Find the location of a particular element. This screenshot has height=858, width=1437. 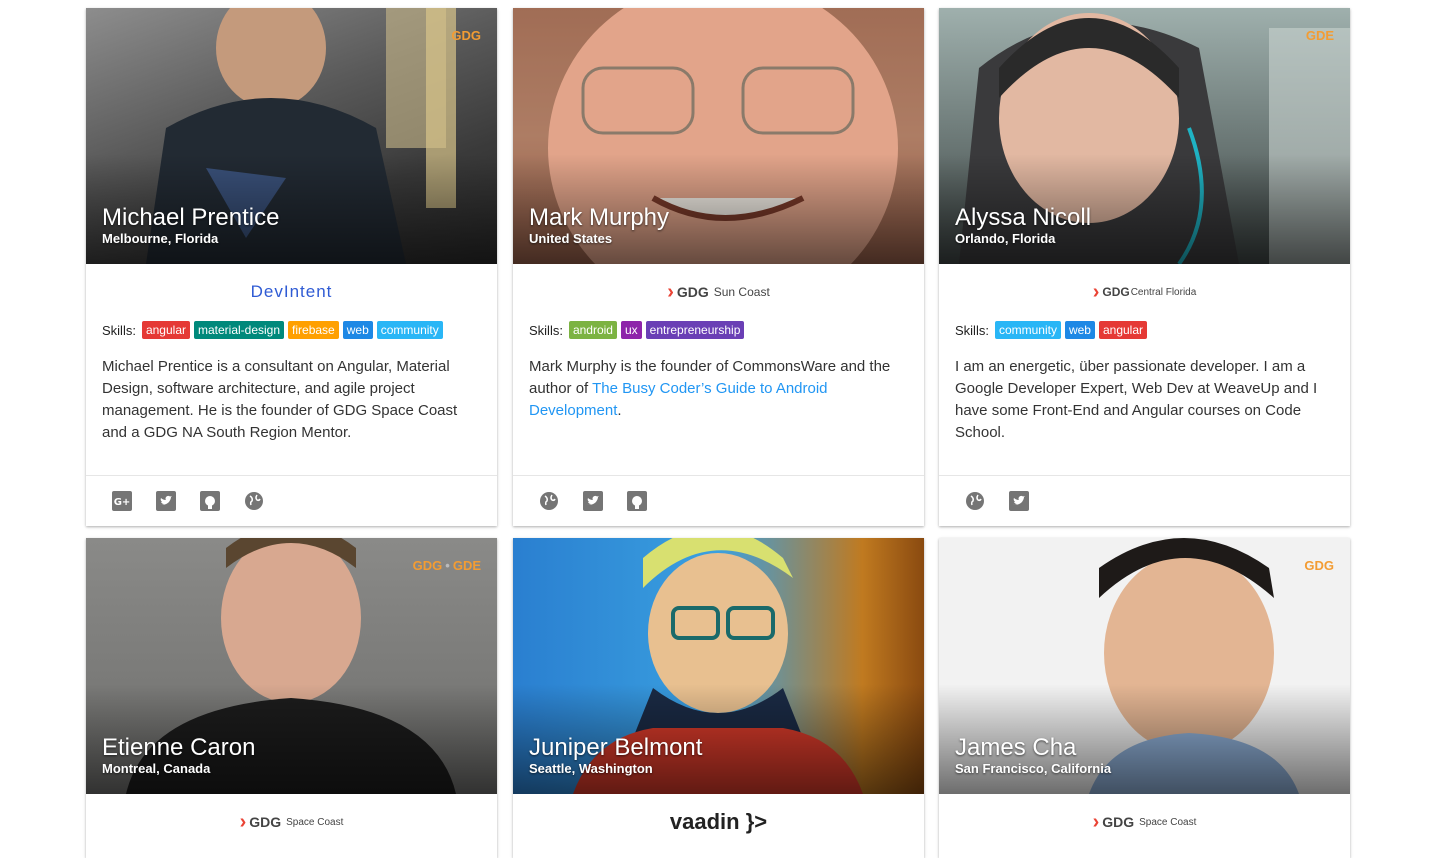

social-links: G+ is located at coordinates (291, 500).